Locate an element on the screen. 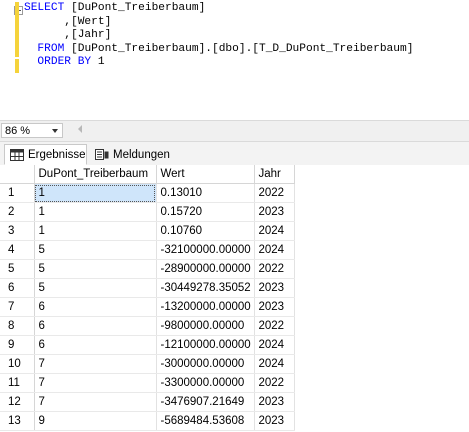 The image size is (469, 432). tab-results: Ergebnisse is located at coordinates (45, 154).